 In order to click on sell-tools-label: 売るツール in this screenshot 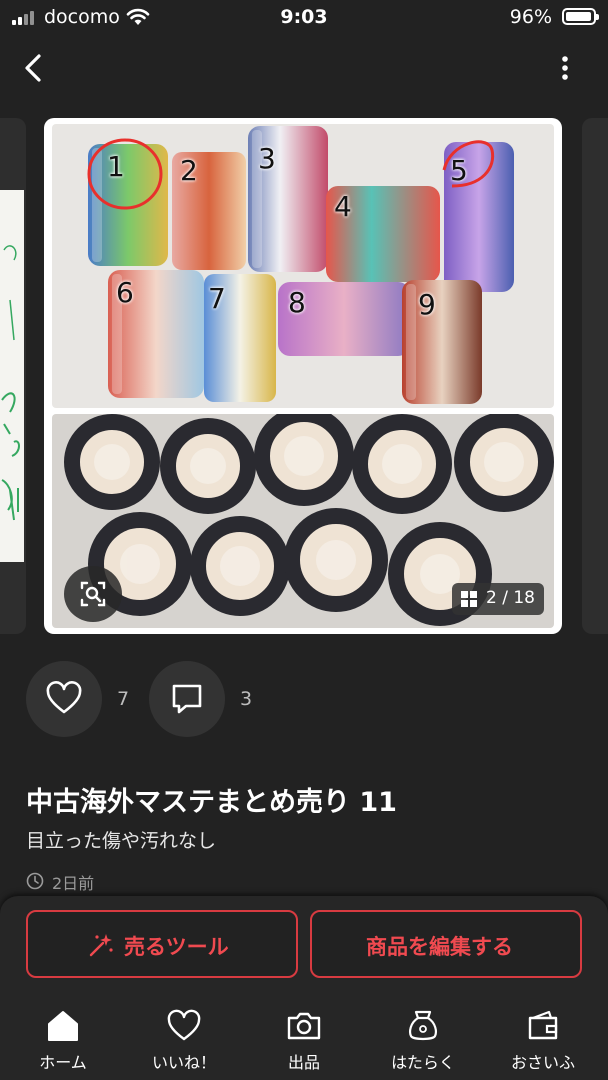, I will do `click(176, 947)`.